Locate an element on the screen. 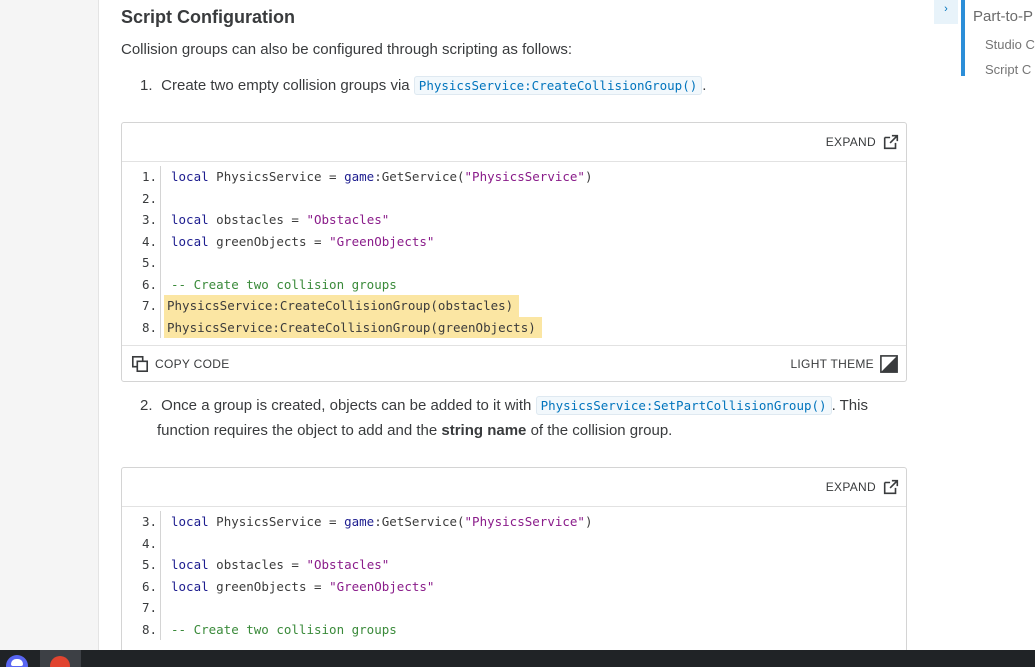 The width and height of the screenshot is (1035, 667). code-line: 4. is located at coordinates (514, 543).